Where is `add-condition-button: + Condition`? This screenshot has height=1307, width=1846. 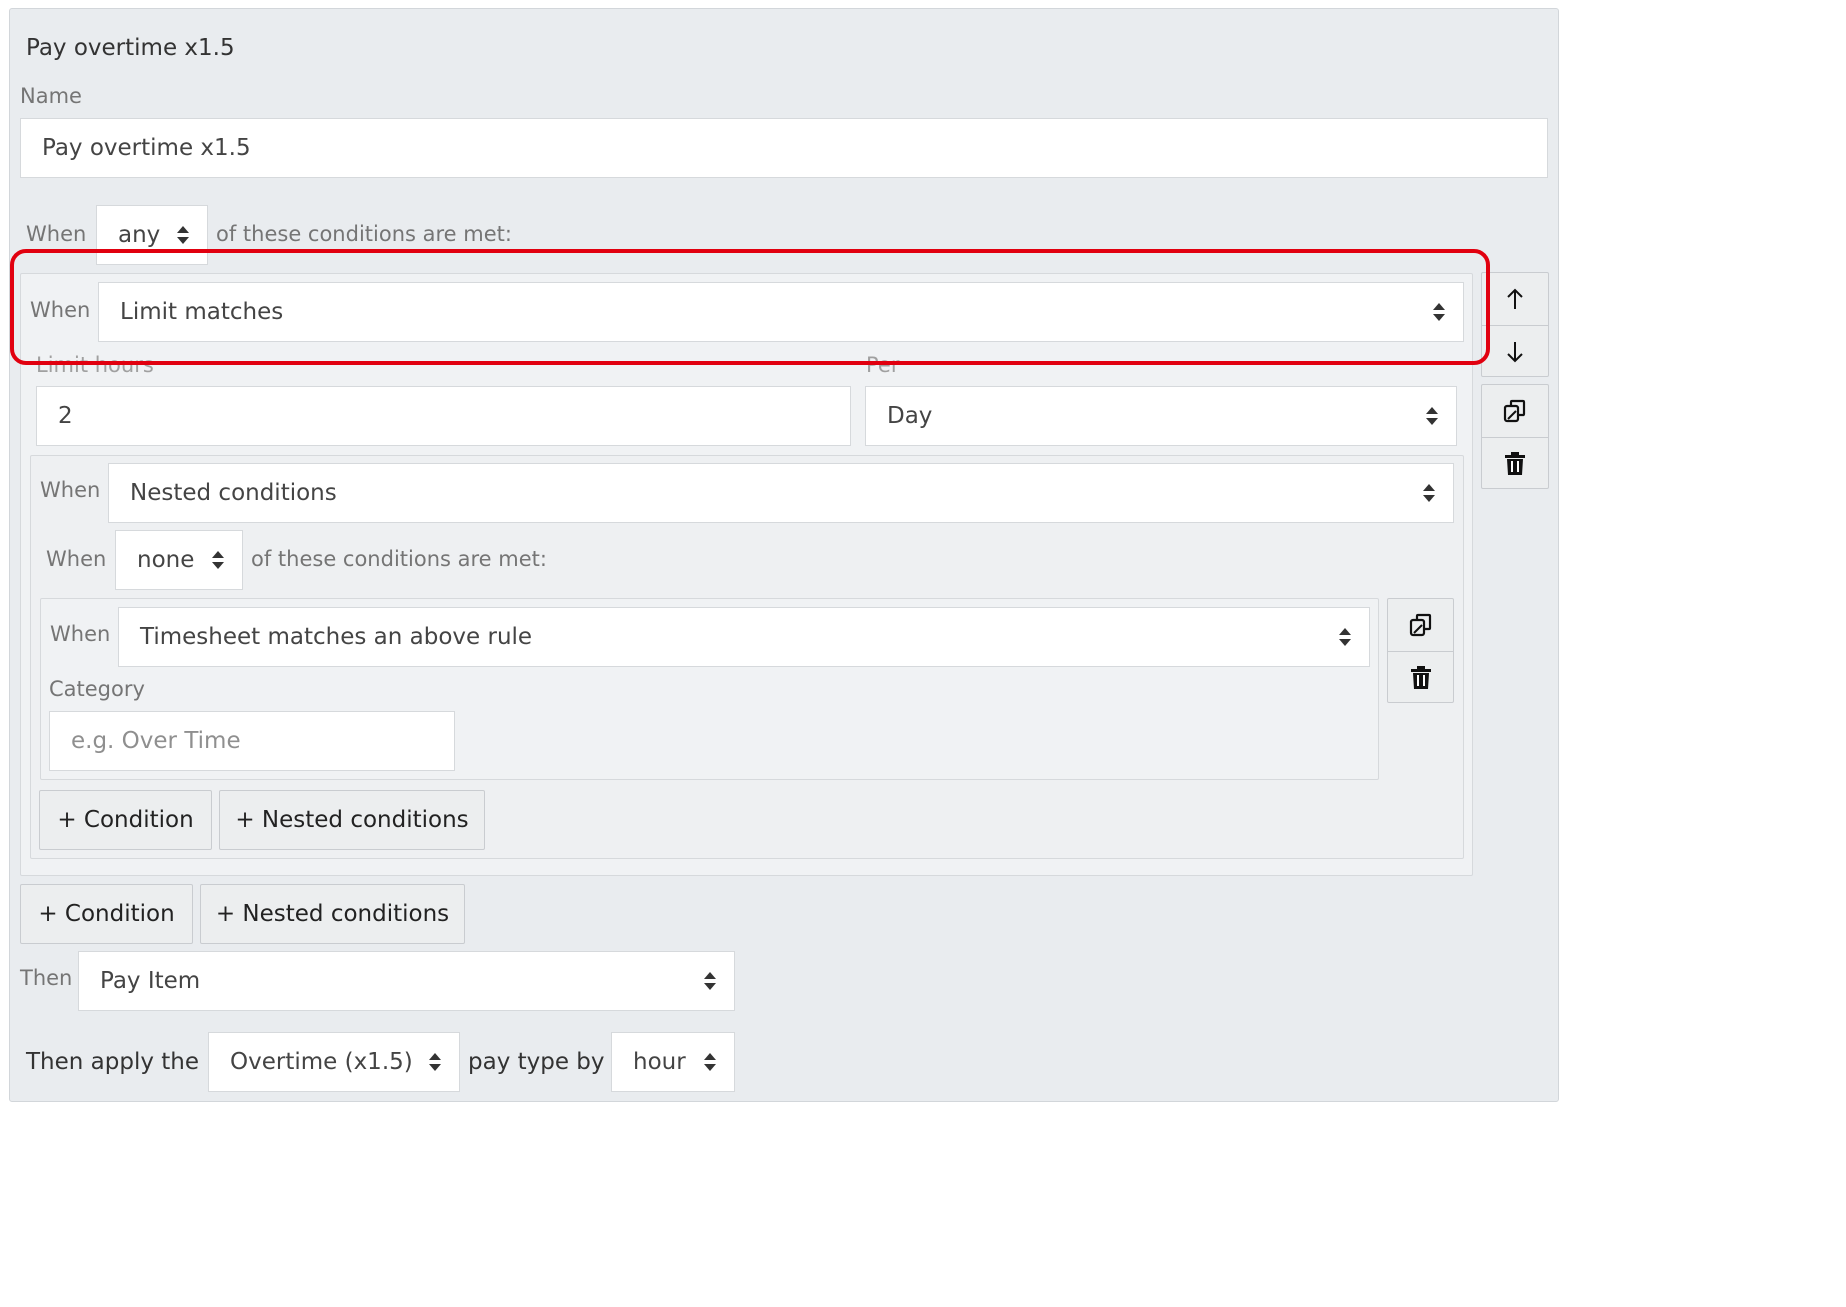 add-condition-button: + Condition is located at coordinates (106, 914).